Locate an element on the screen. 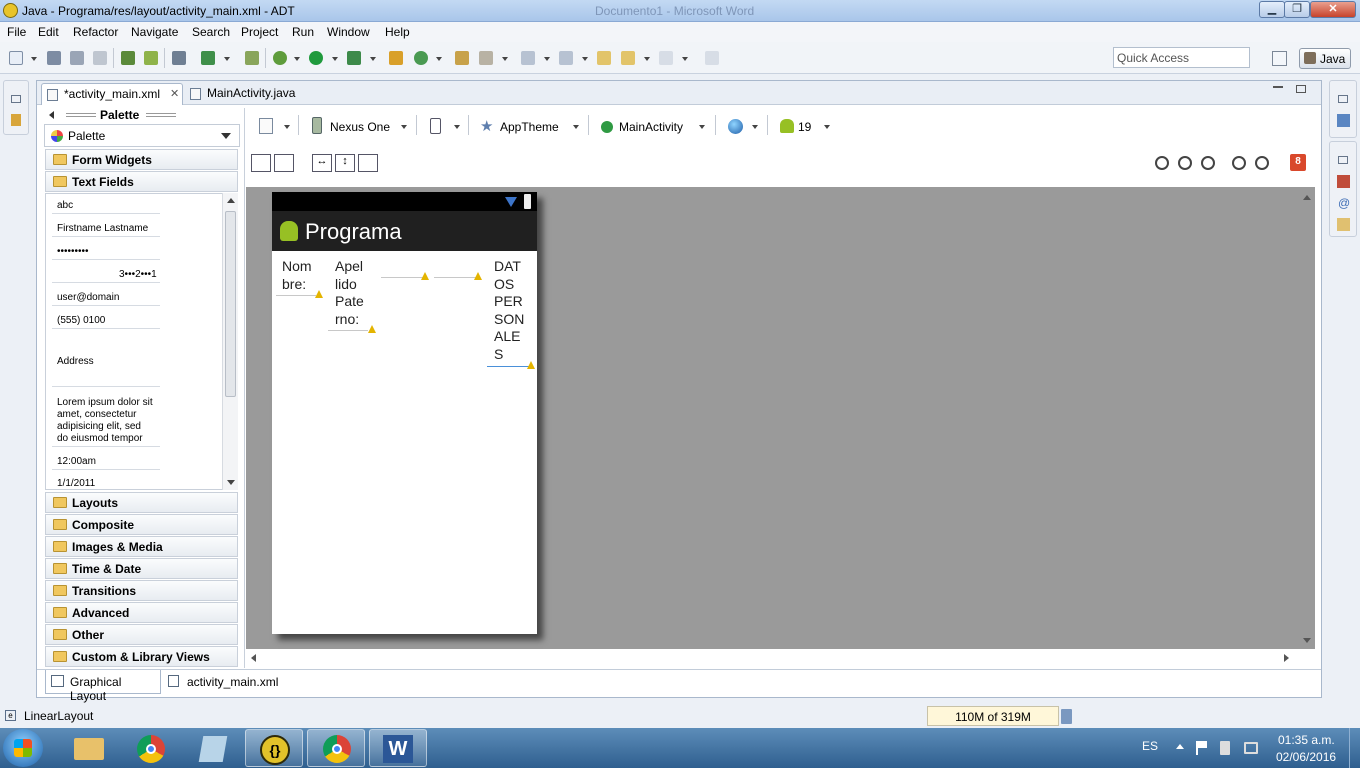 This screenshot has height=768, width=1360. palette-item-phone: (555) 0100 is located at coordinates (81, 320).